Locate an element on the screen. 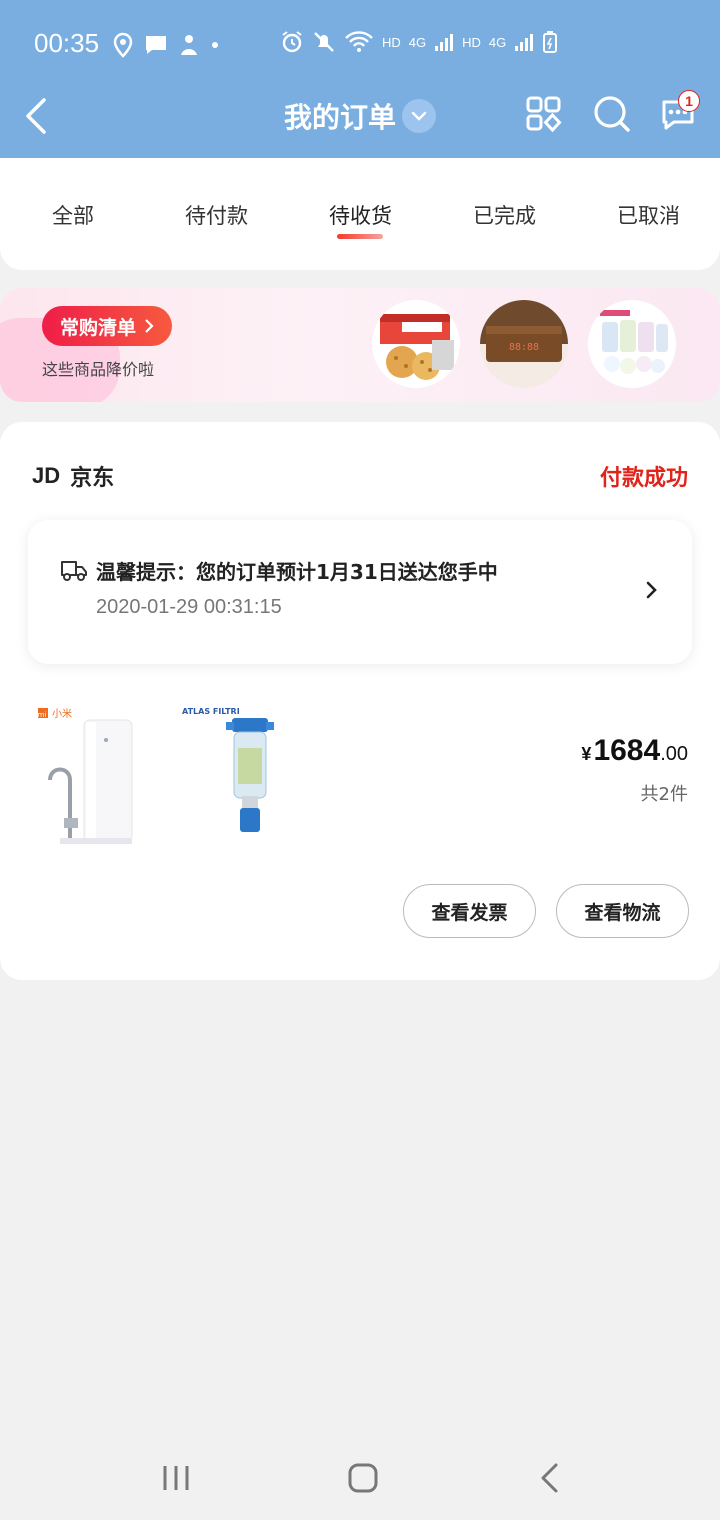 The height and width of the screenshot is (1520, 720). home-button is located at coordinates (363, 1478).